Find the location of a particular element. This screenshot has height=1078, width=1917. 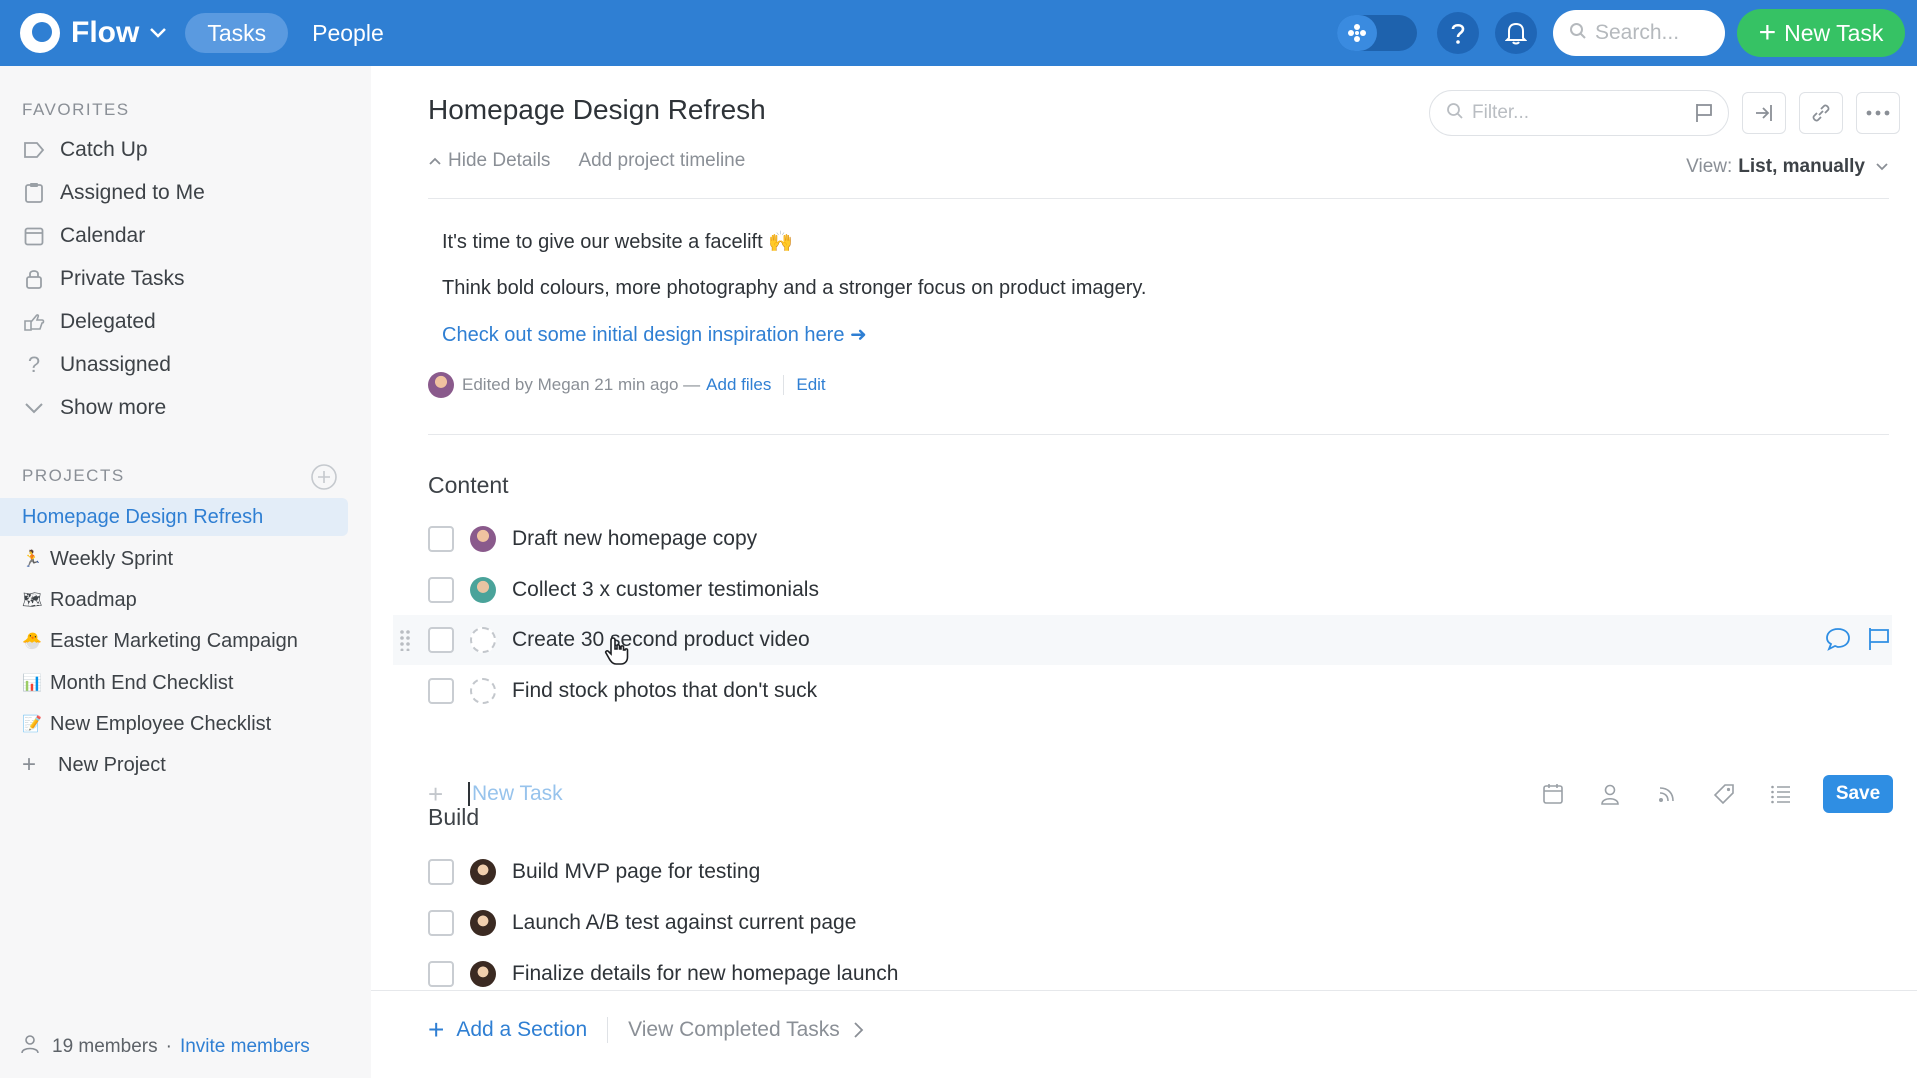

sidebar-item-assigned-to-me: Assigned to Me is located at coordinates (113, 193).